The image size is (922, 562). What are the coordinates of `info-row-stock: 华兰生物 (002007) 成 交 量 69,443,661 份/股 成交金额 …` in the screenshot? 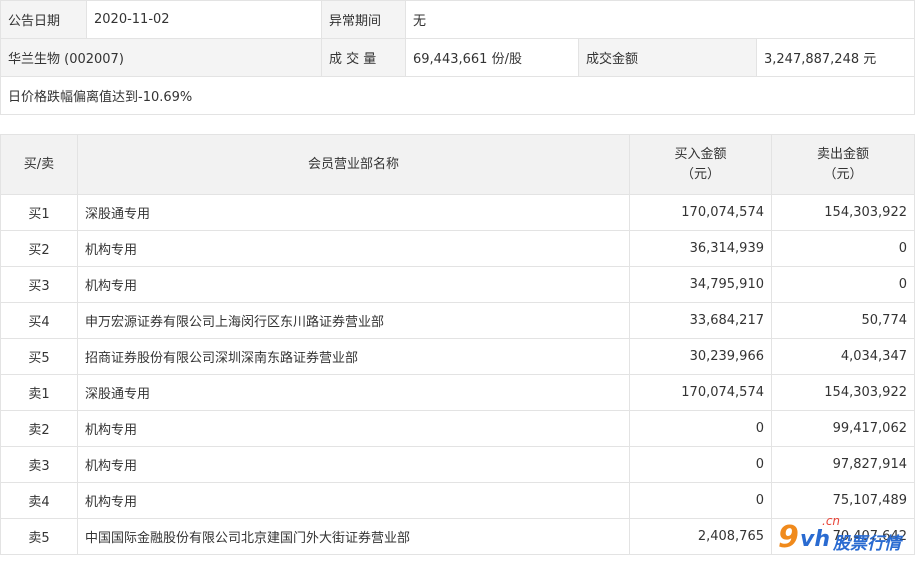 It's located at (458, 57).